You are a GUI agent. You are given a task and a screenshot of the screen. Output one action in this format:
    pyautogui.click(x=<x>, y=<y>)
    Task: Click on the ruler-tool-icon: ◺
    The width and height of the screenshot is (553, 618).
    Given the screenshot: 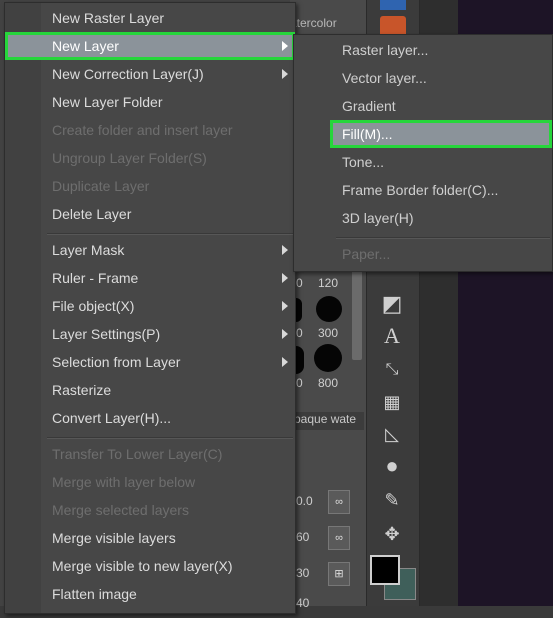 What is the action you would take?
    pyautogui.click(x=392, y=434)
    